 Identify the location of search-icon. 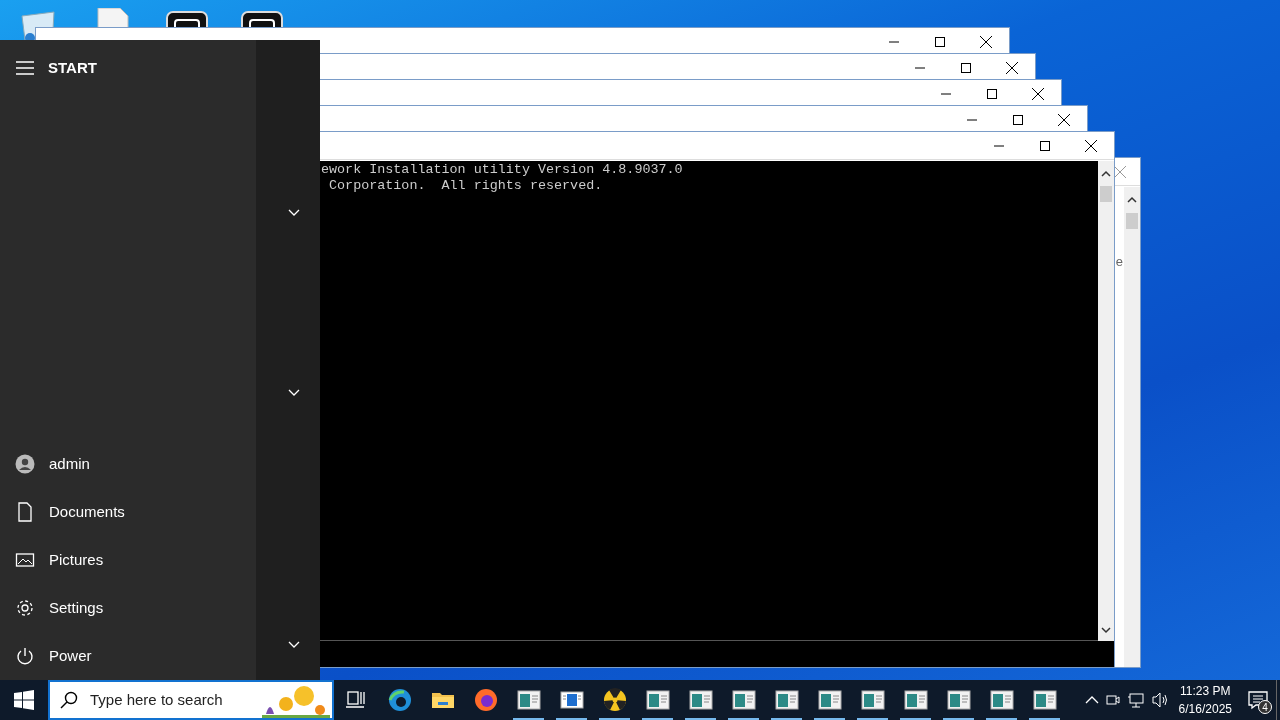
(69, 700).